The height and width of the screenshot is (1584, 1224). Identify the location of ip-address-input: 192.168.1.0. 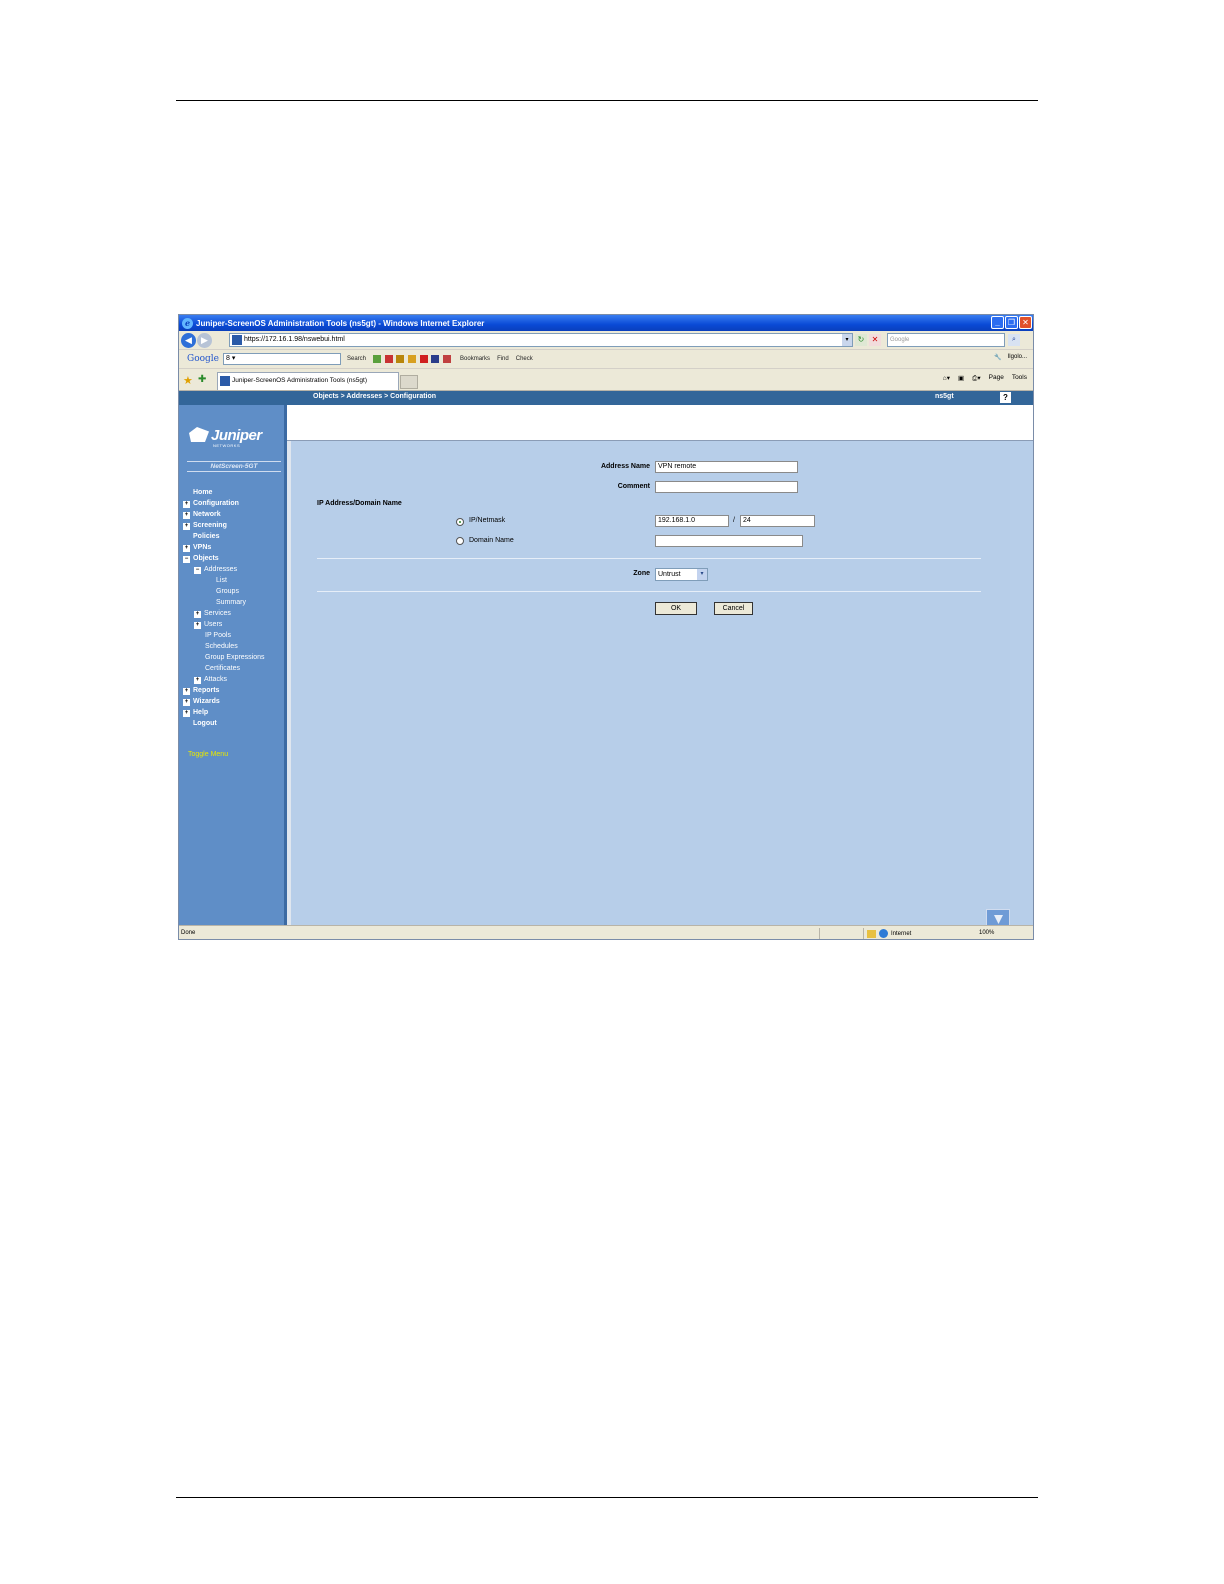
(692, 521).